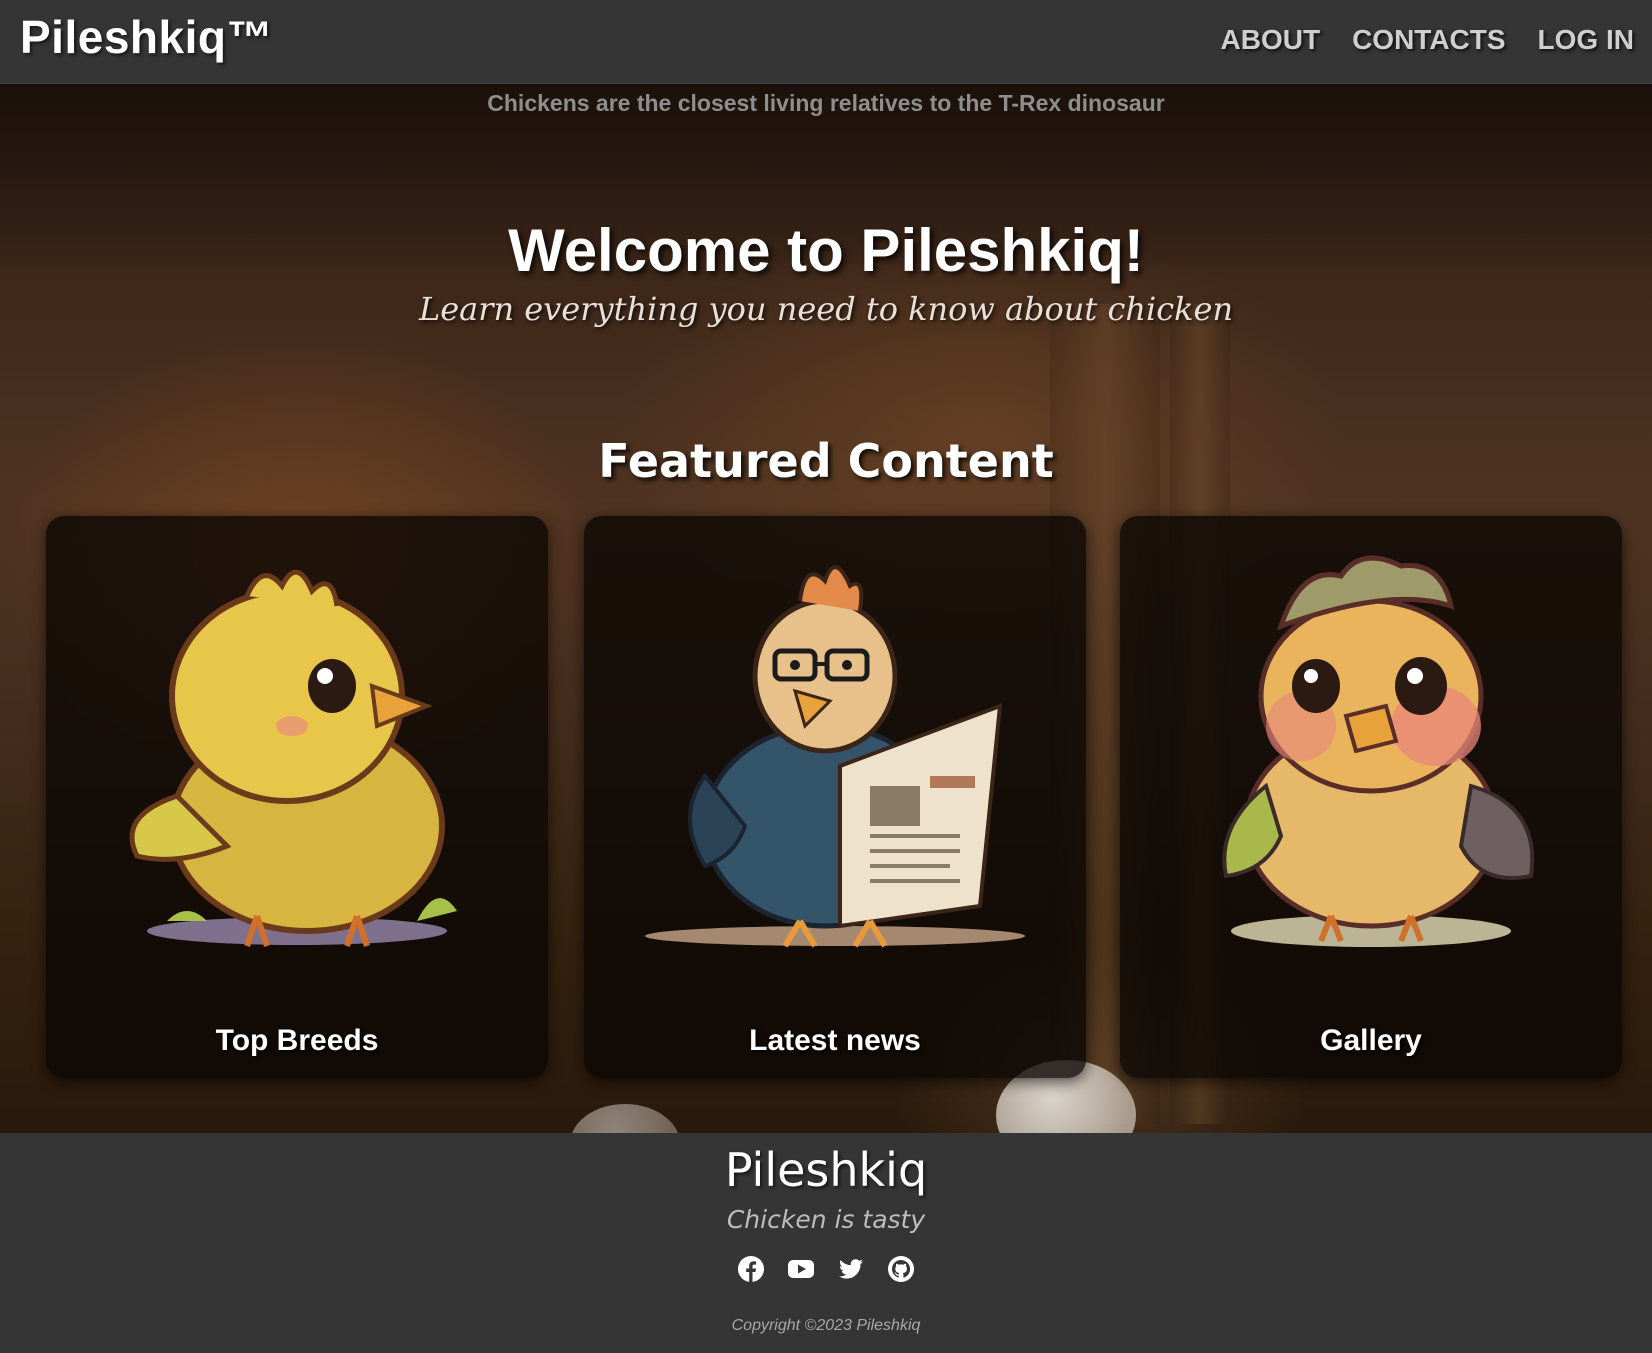  I want to click on card-label: Latest news, so click(835, 1040).